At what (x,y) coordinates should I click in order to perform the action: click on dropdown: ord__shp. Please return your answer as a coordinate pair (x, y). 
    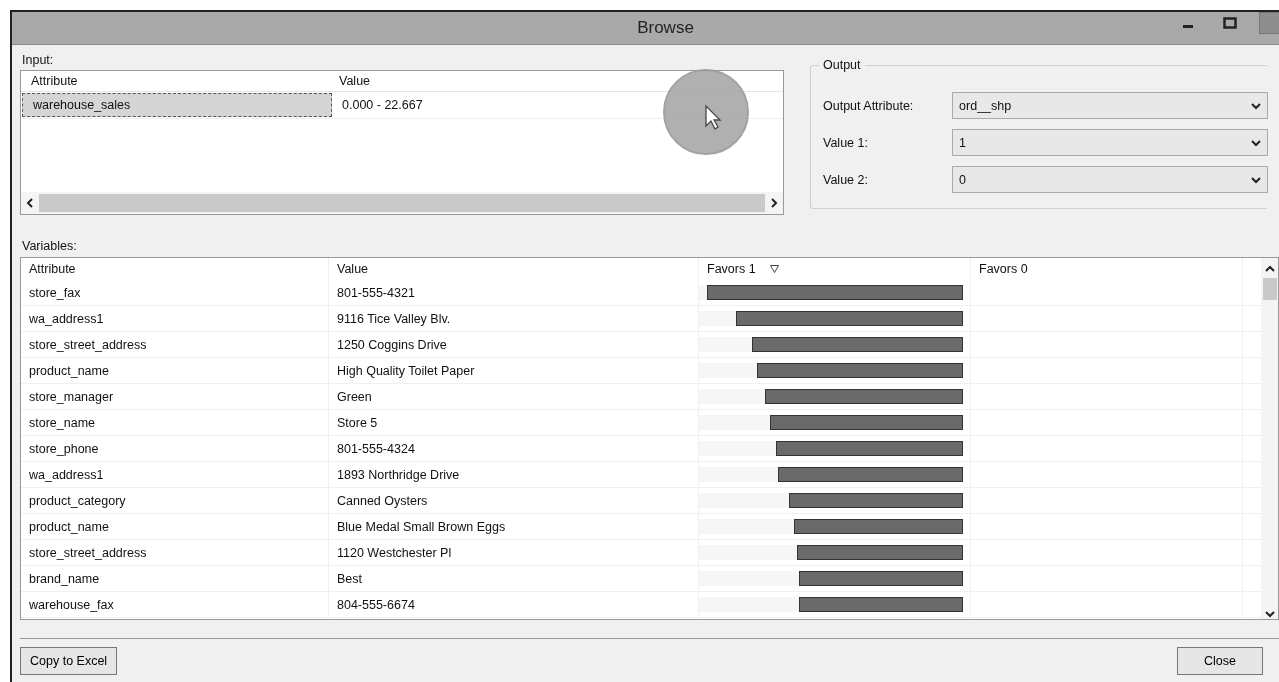
    Looking at the image, I should click on (1110, 105).